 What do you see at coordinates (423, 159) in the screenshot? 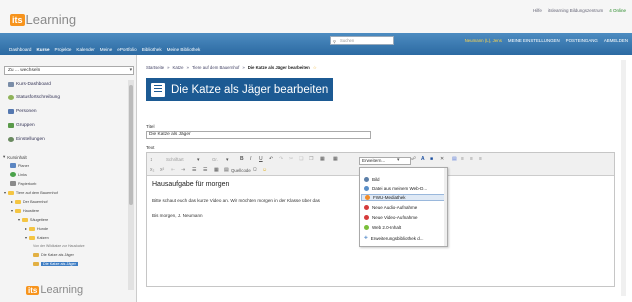
I see `text-color-icon: A` at bounding box center [423, 159].